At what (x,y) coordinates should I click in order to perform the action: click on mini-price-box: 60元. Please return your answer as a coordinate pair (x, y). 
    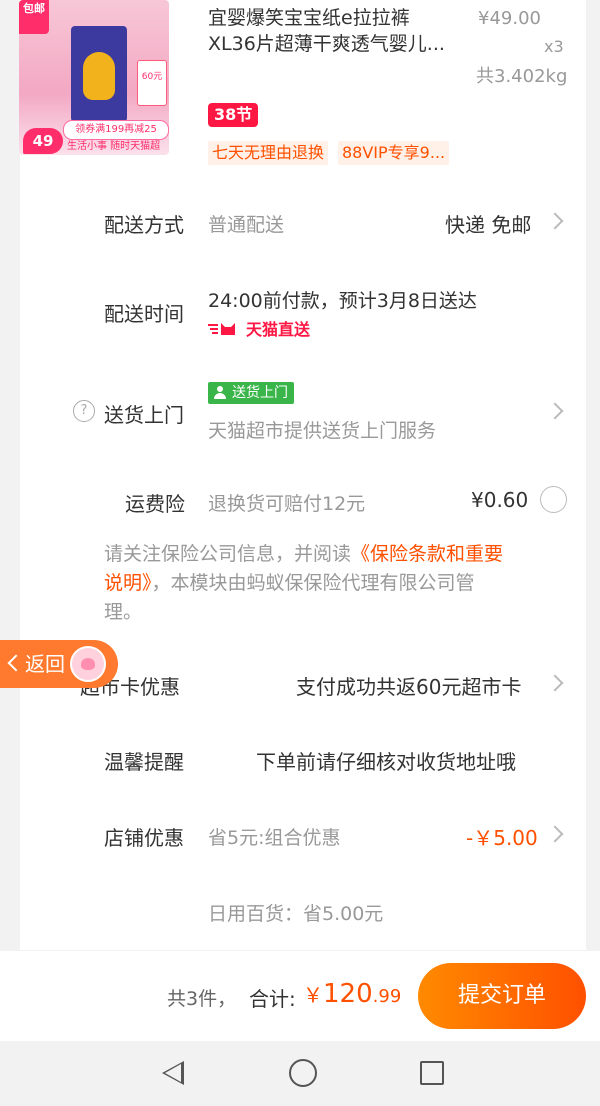
    Looking at the image, I should click on (152, 83).